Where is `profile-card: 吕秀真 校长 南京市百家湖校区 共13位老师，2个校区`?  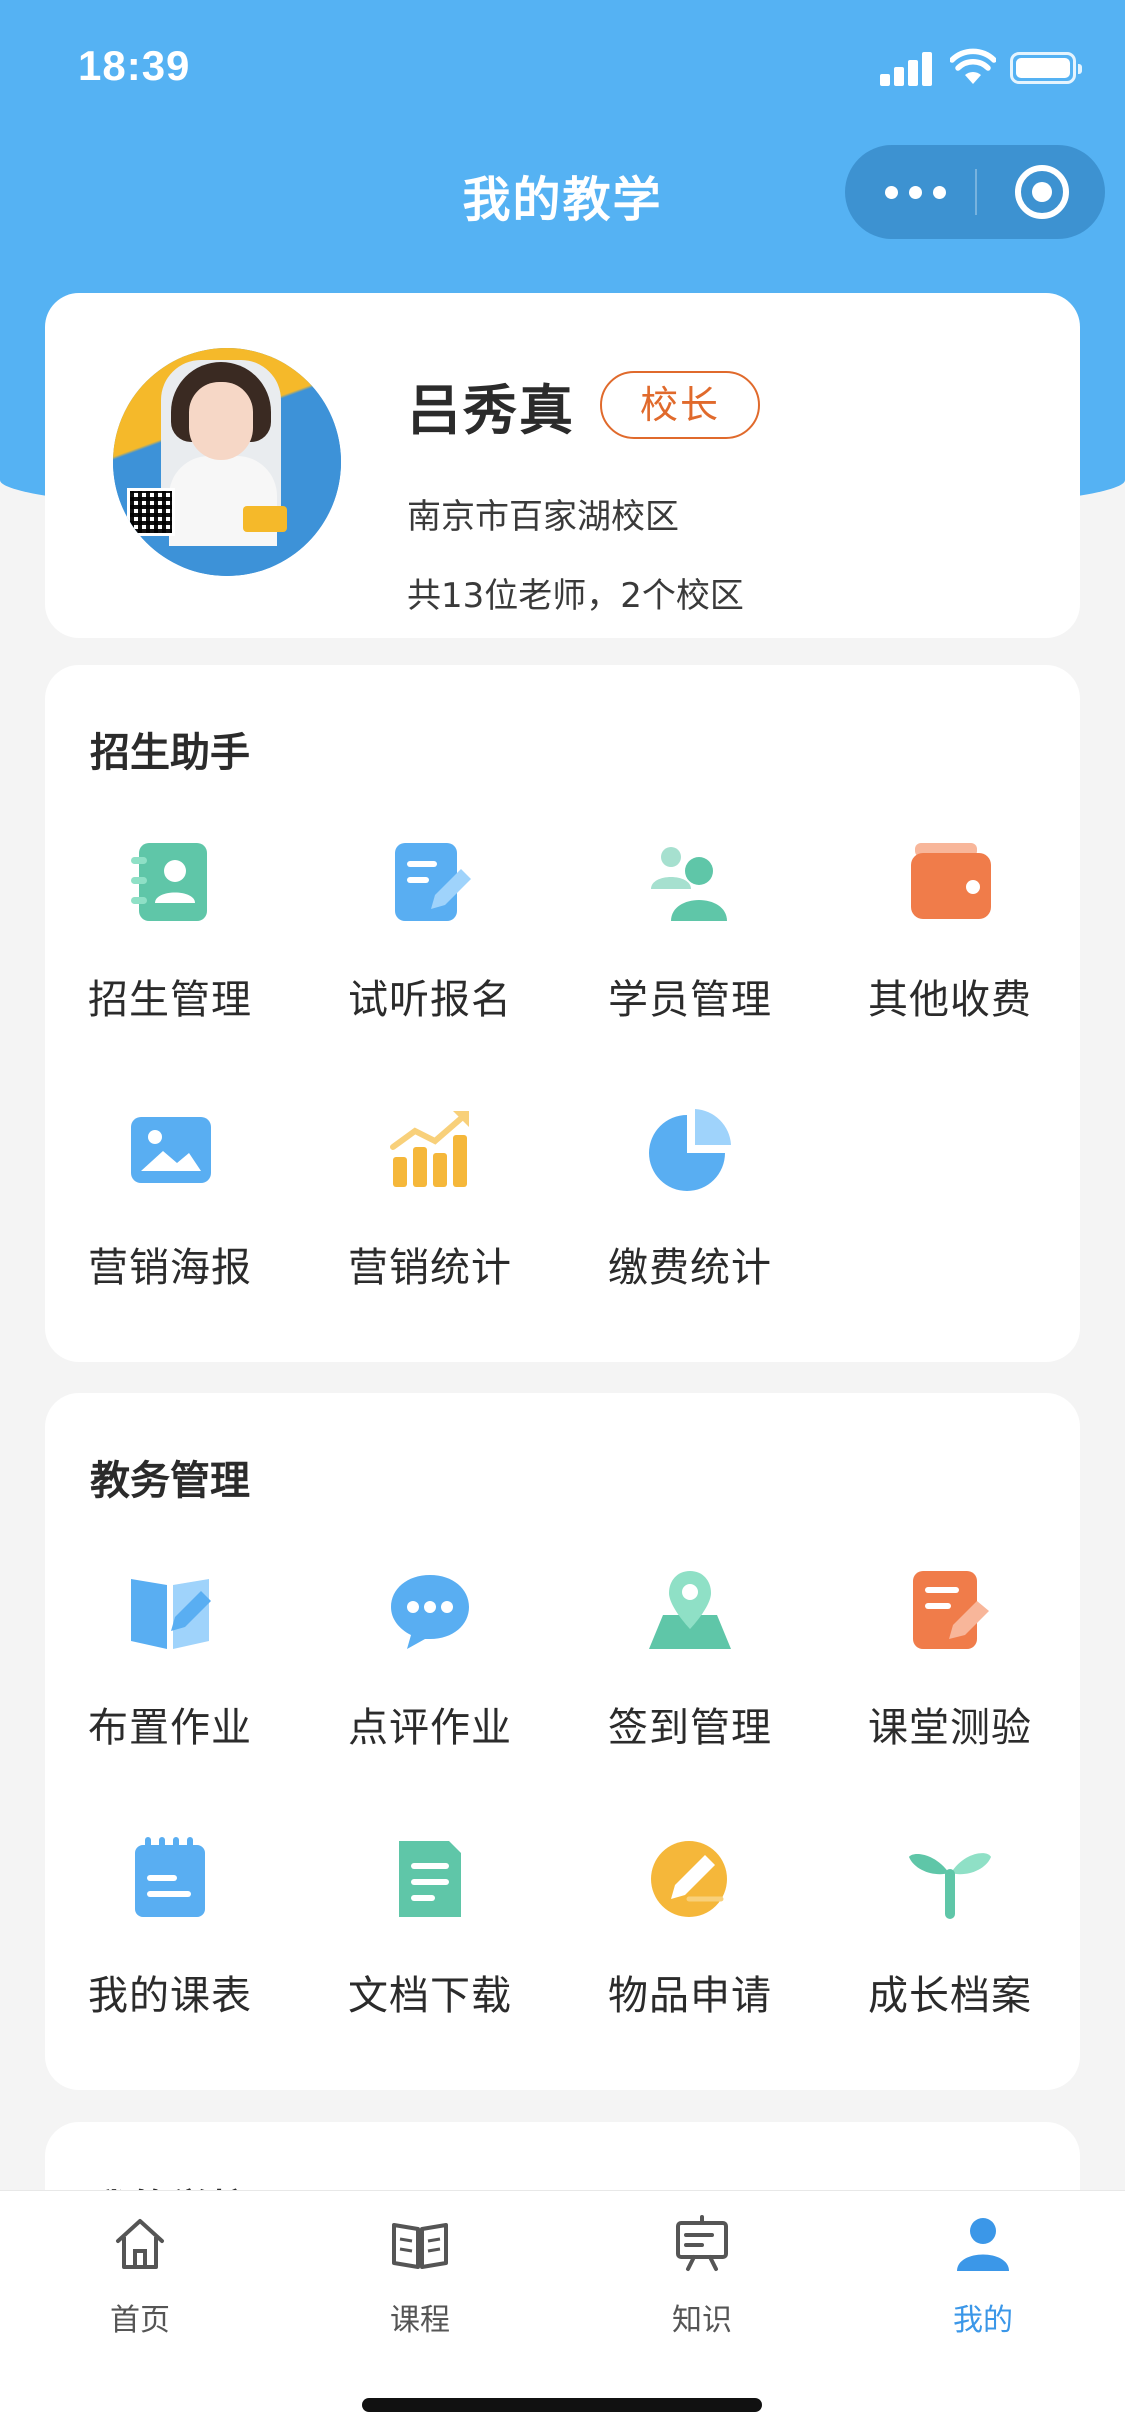
profile-card: 吕秀真 校长 南京市百家湖校区 共13位老师，2个校区 is located at coordinates (562, 465).